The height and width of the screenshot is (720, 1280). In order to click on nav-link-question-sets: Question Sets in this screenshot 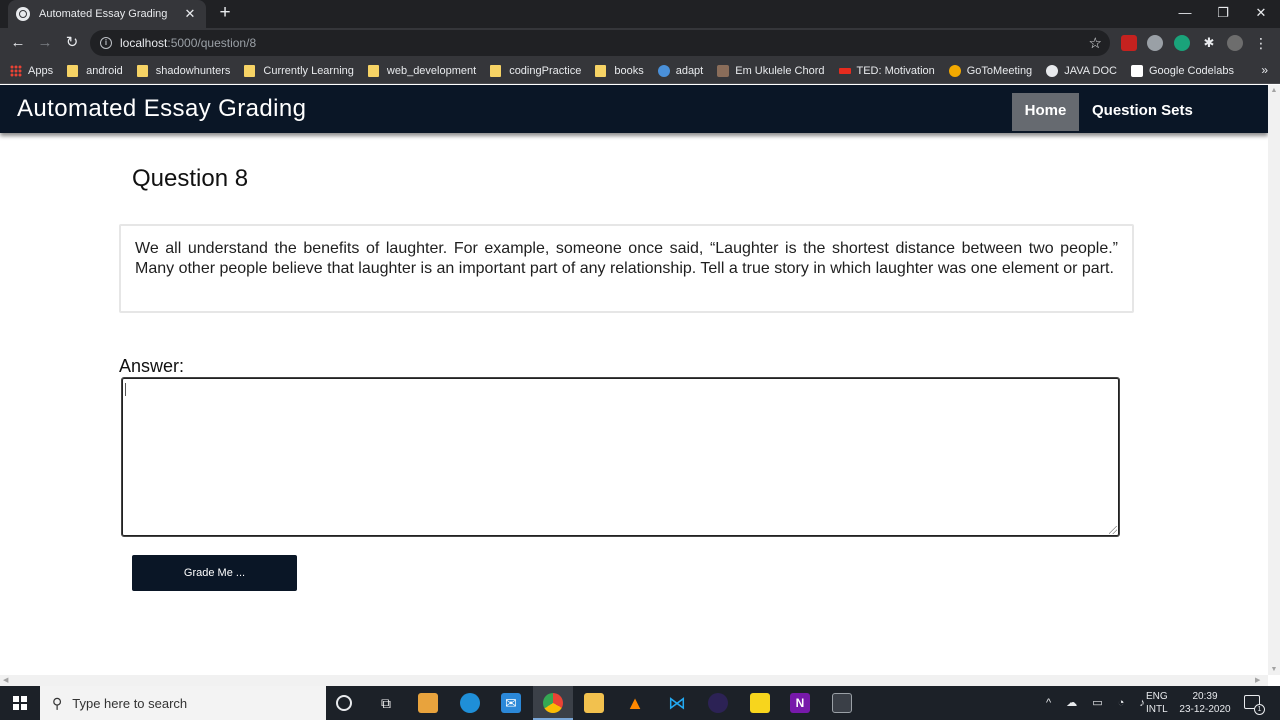, I will do `click(1142, 112)`.